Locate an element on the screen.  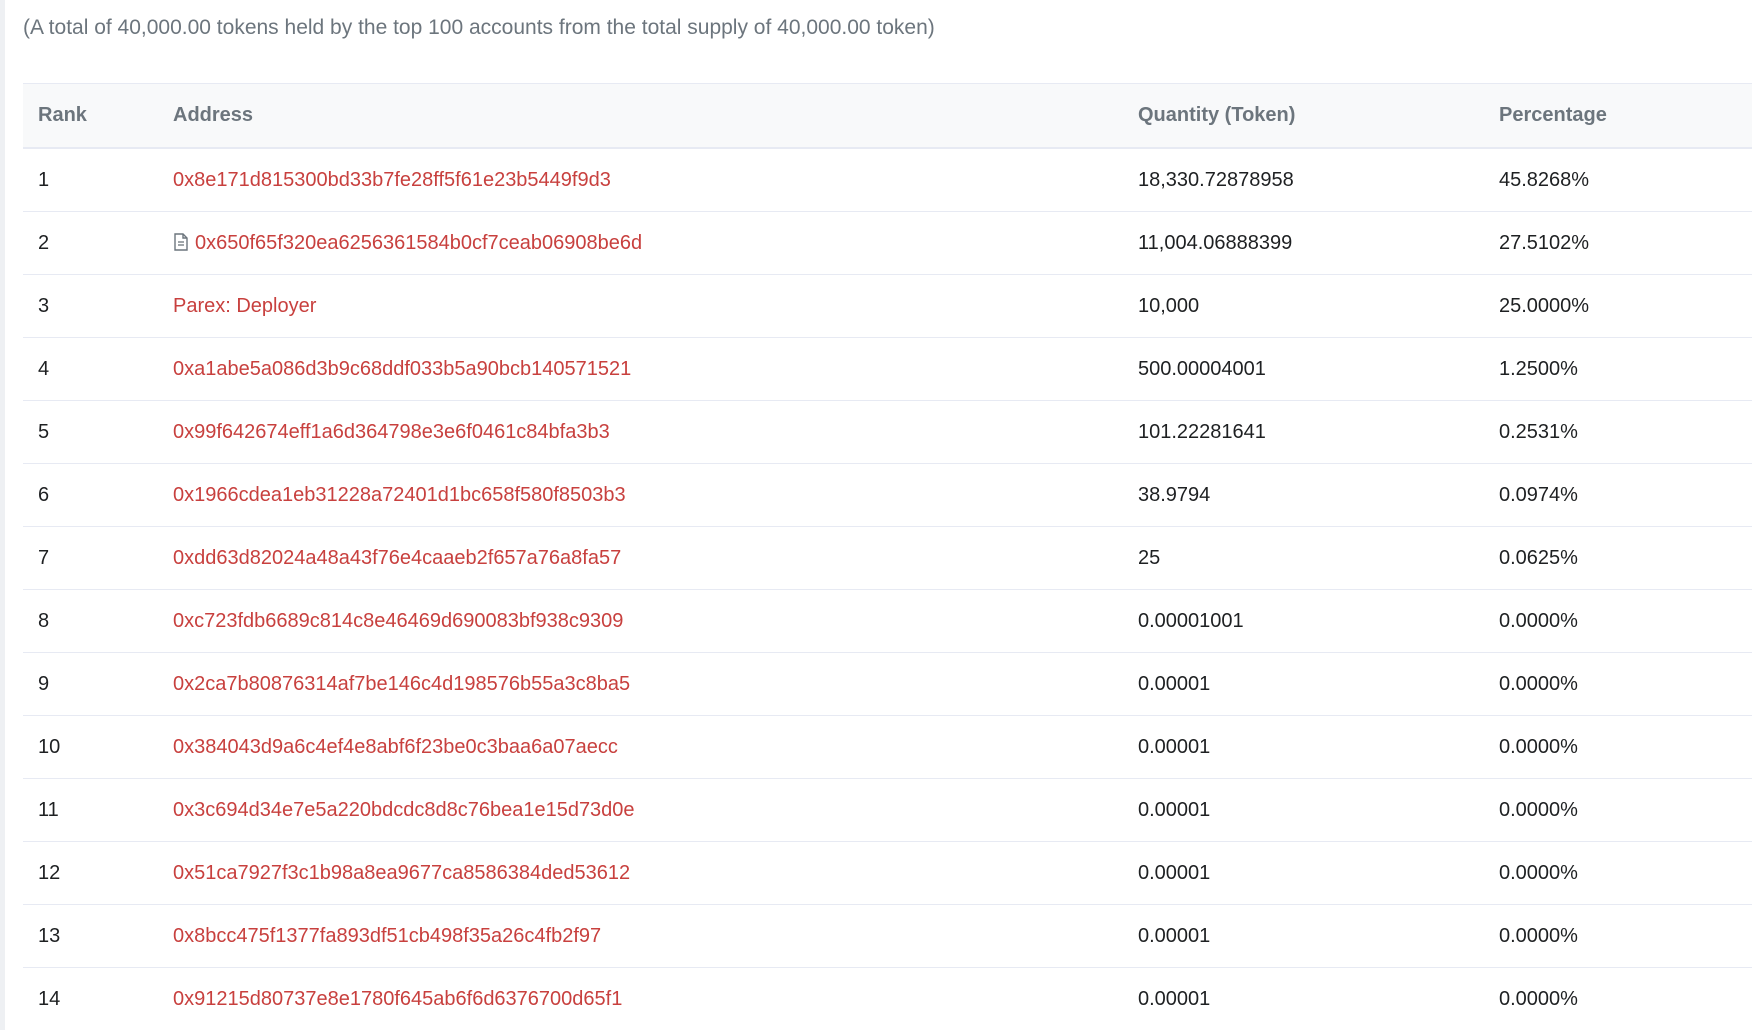
quantity-cell: 10,000 is located at coordinates (1303, 306).